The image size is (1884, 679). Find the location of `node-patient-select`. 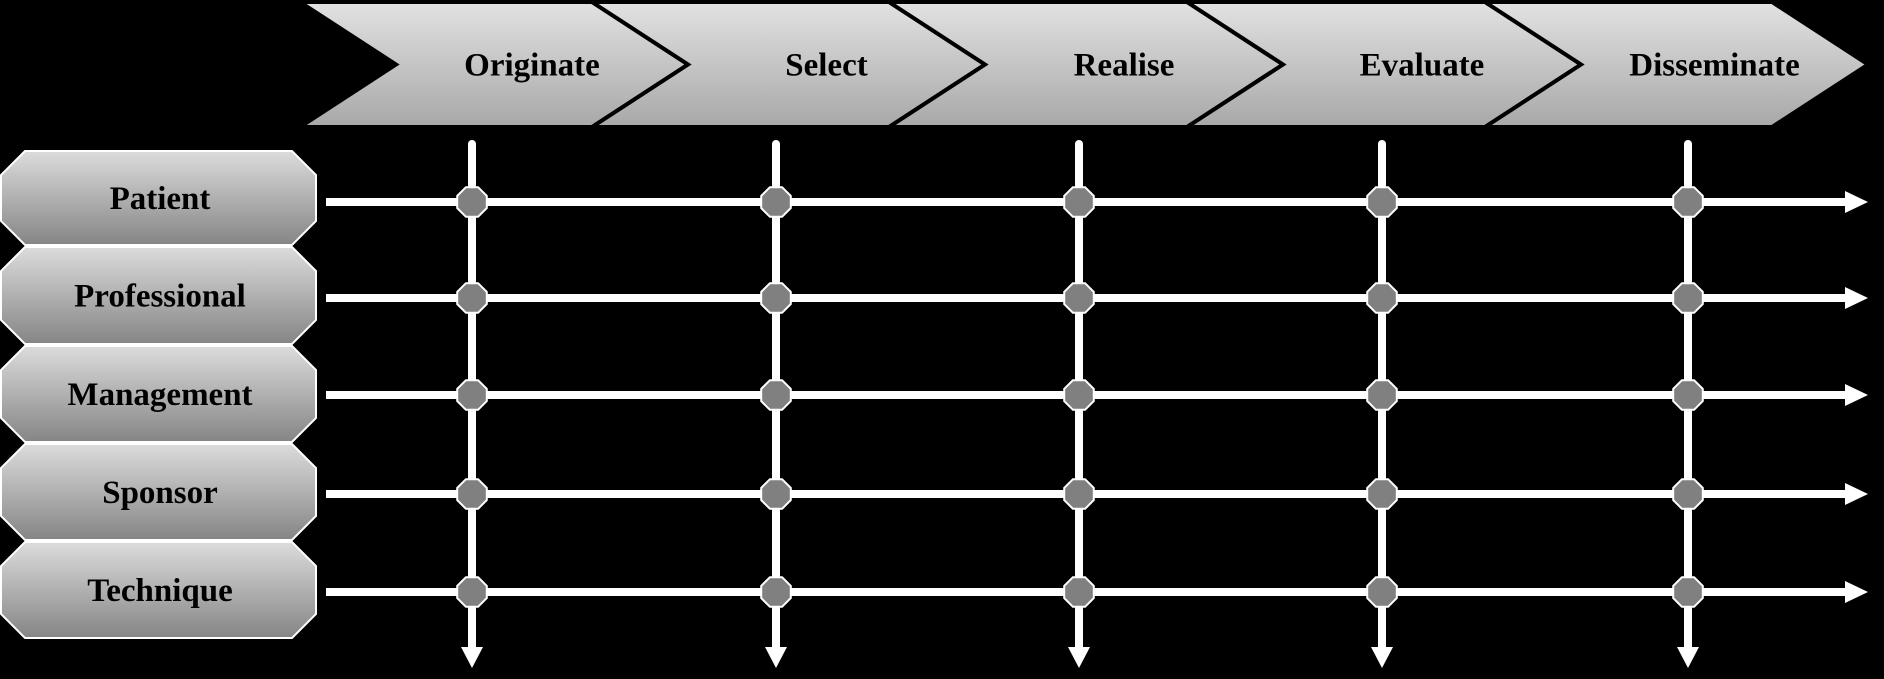

node-patient-select is located at coordinates (776, 202).